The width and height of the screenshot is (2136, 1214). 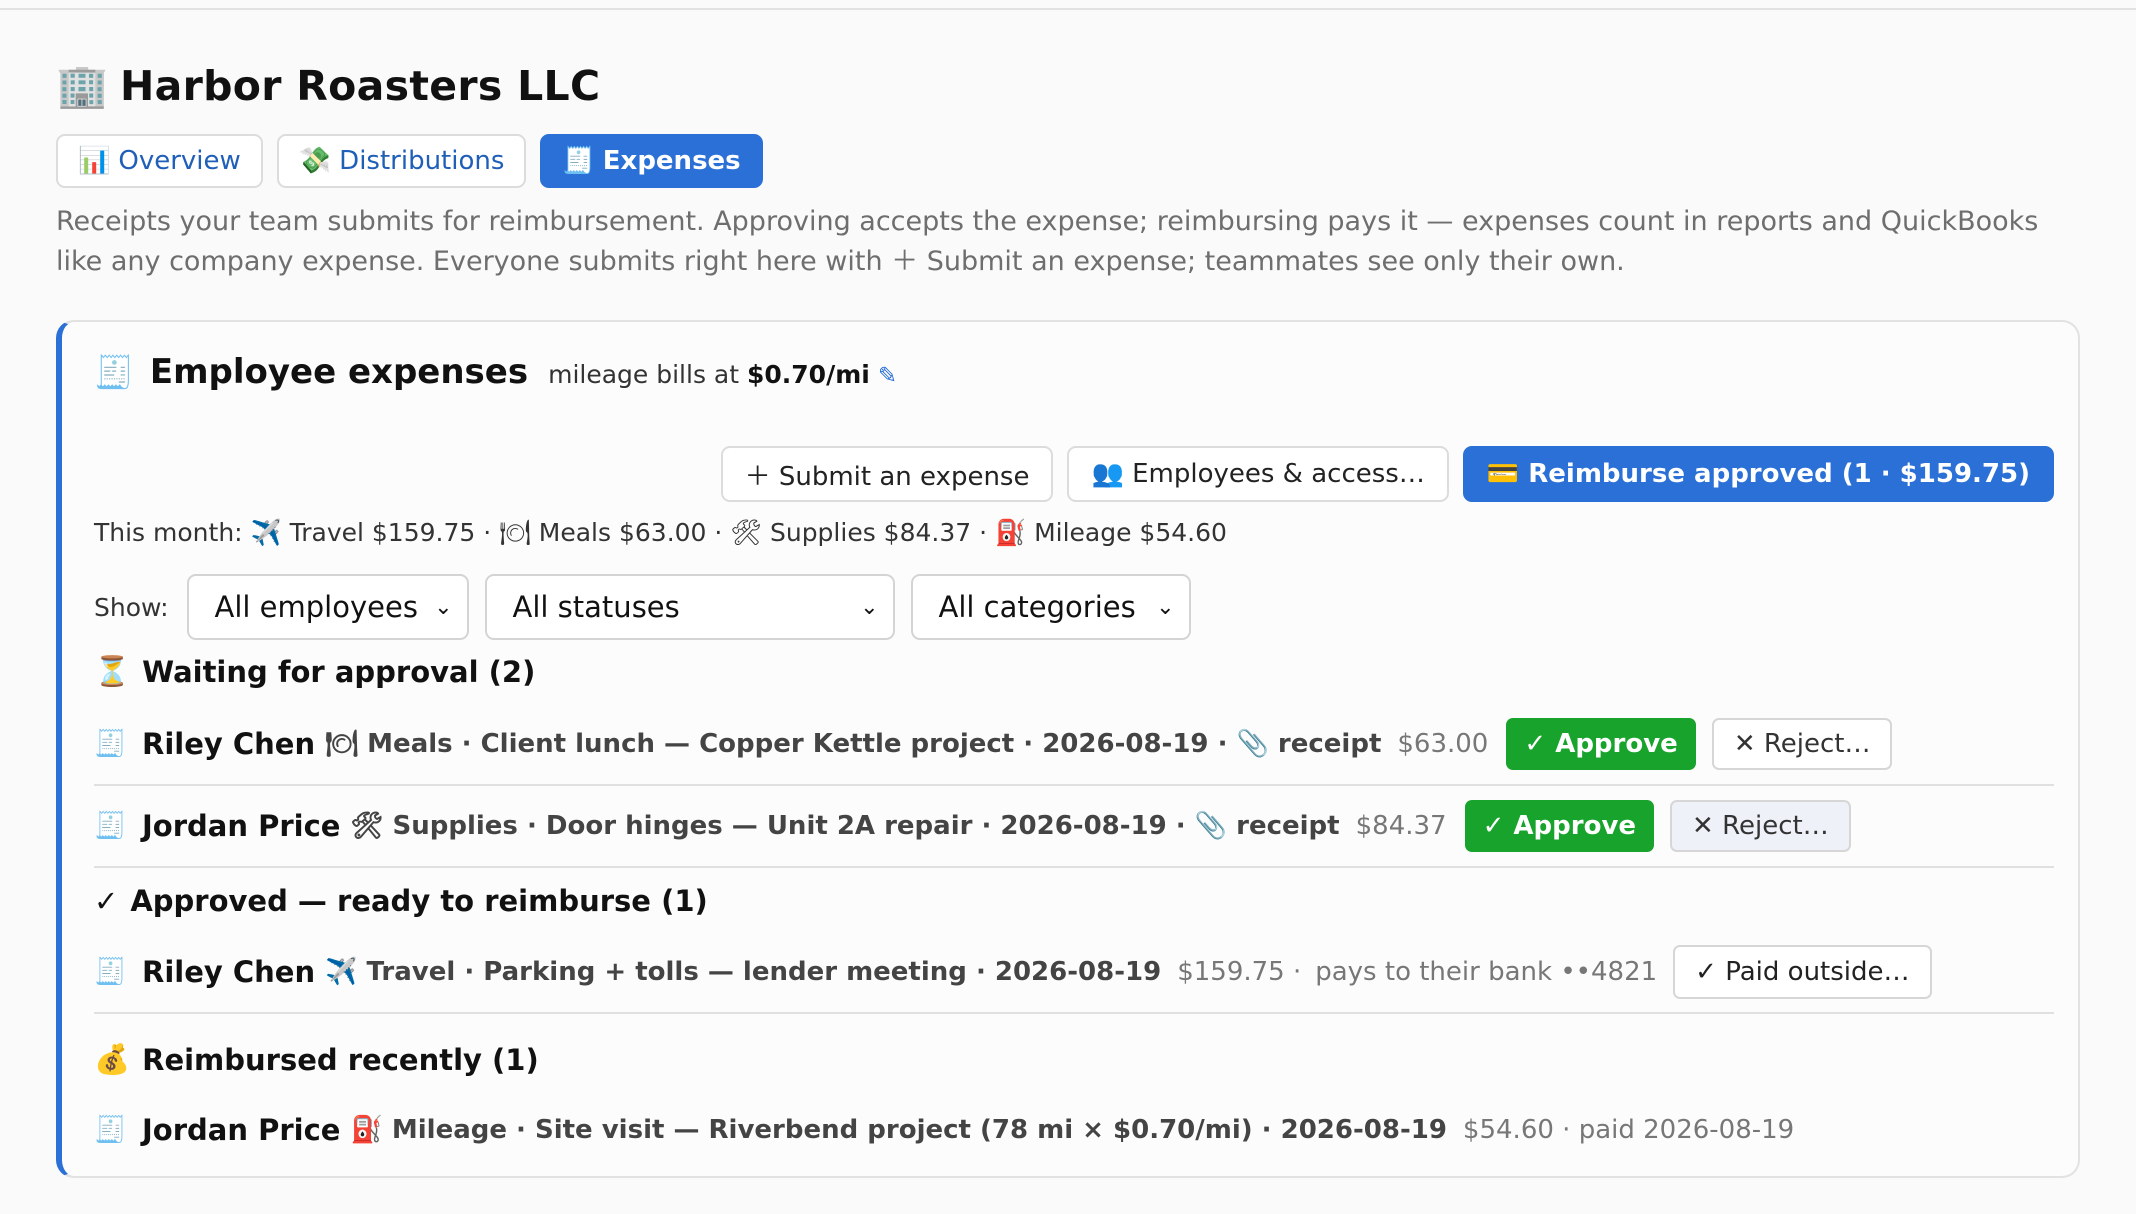 What do you see at coordinates (671, 161) in the screenshot?
I see `tab-label: Expenses` at bounding box center [671, 161].